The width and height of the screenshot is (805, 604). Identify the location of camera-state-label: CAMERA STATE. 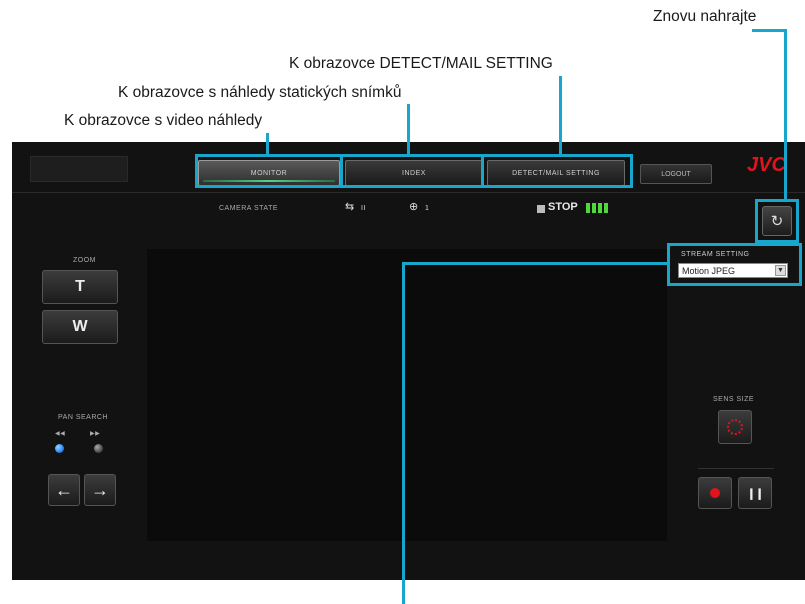
(249, 208).